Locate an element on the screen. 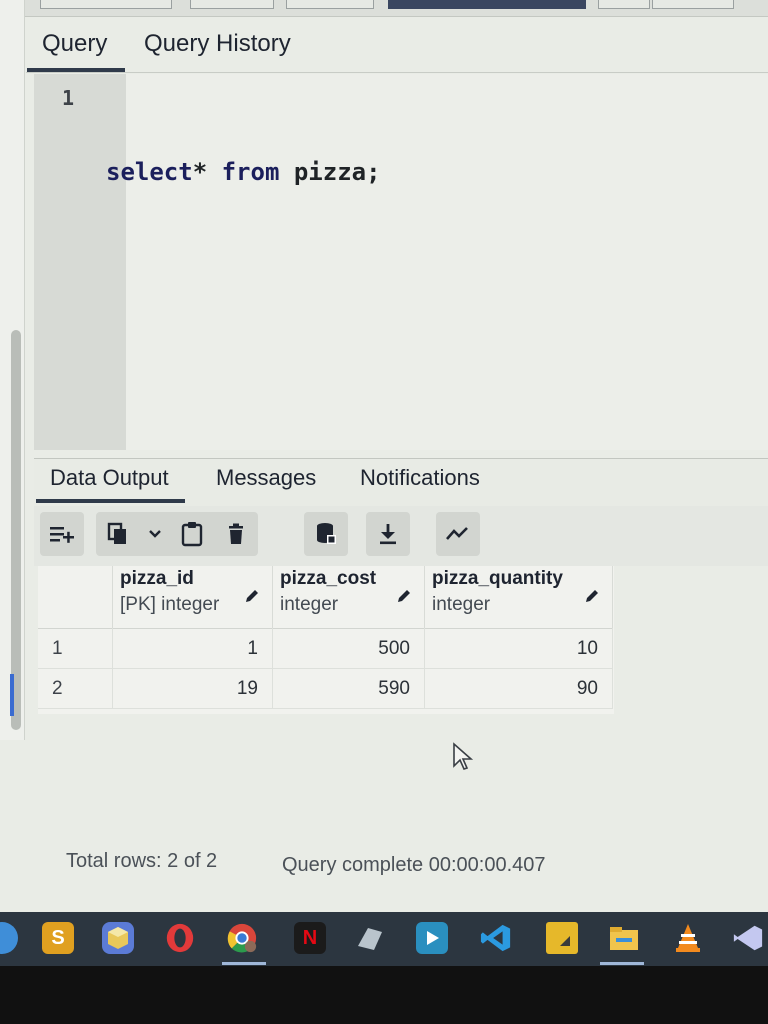  left-scrollbar is located at coordinates (16, 530).